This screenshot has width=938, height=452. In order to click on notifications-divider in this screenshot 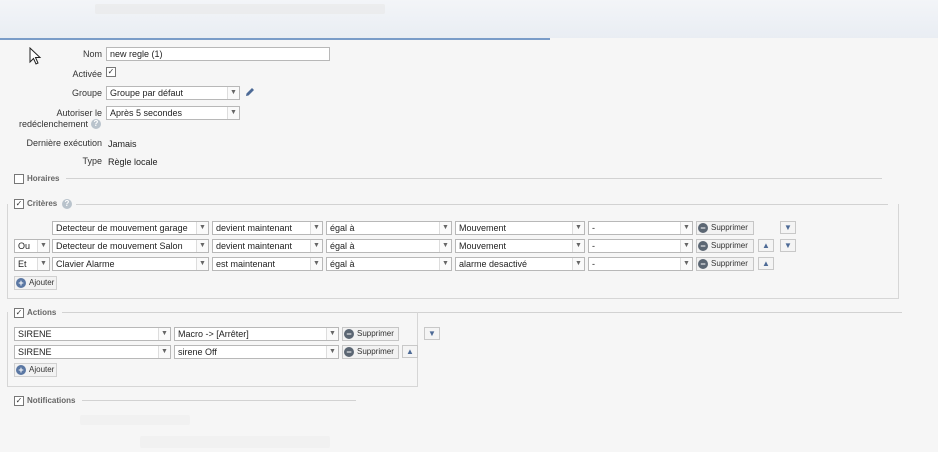, I will do `click(219, 400)`.